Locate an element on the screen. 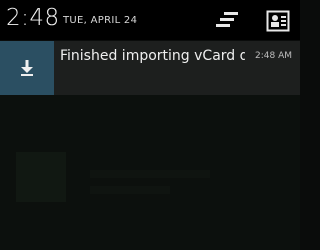  notification-time: 2:48 AM is located at coordinates (273, 56).